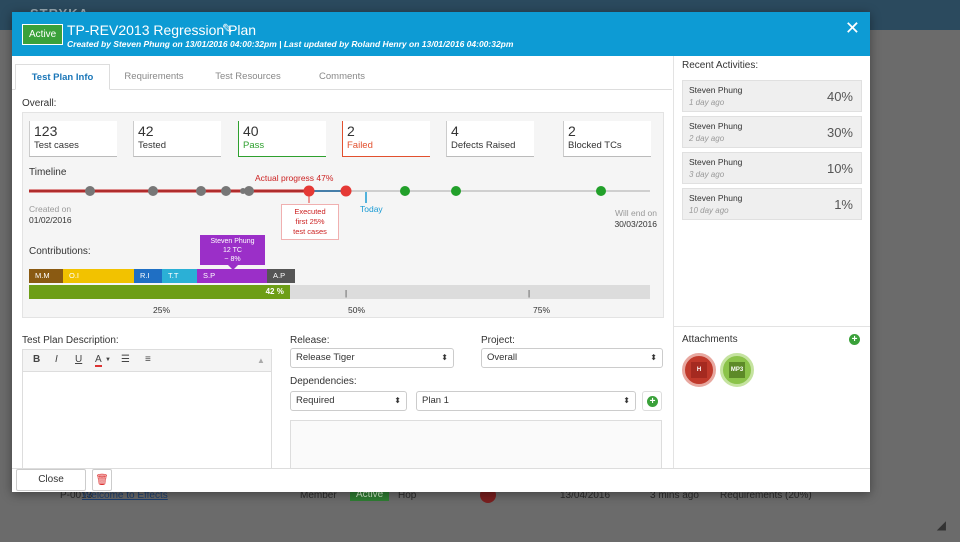 This screenshot has width=960, height=542. What do you see at coordinates (542, 310) in the screenshot?
I see `progress-mark-75: 75%` at bounding box center [542, 310].